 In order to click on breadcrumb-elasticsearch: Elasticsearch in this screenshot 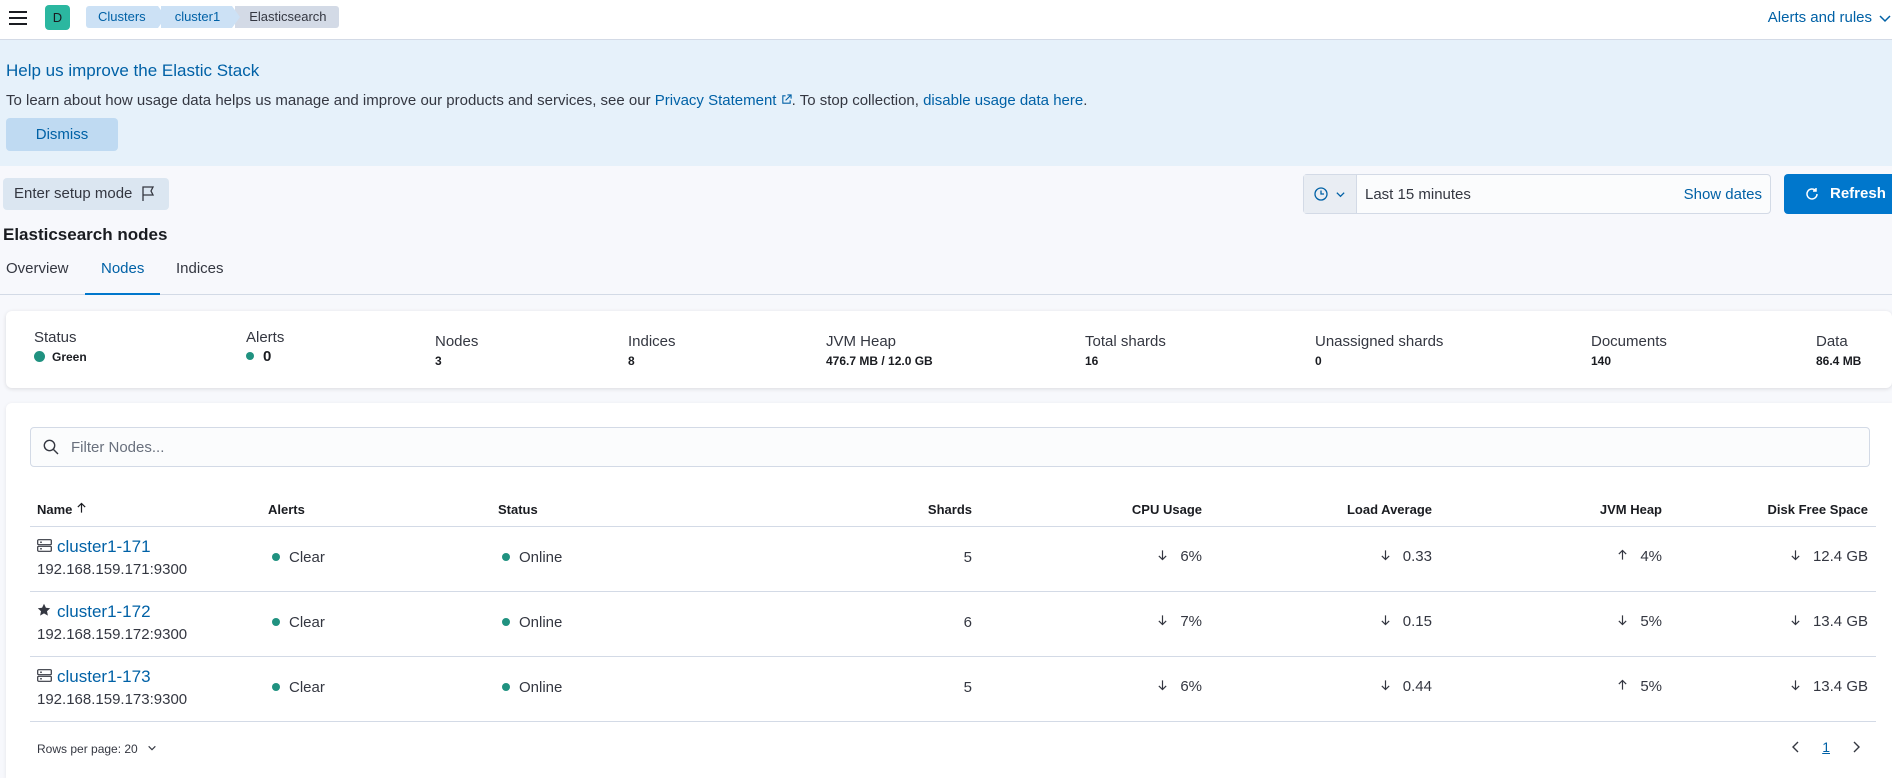, I will do `click(287, 17)`.